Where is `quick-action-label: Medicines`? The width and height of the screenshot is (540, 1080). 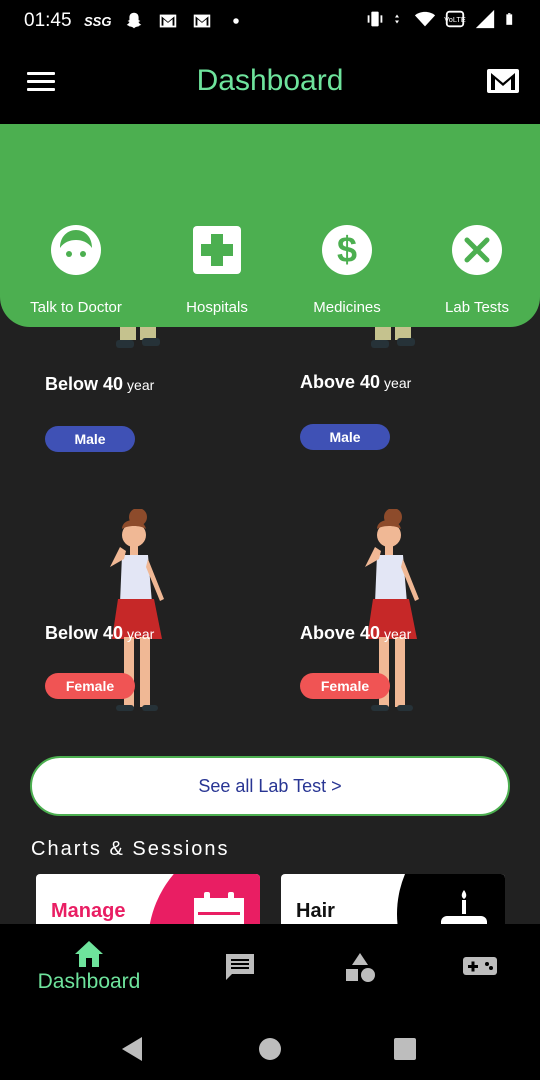 quick-action-label: Medicines is located at coordinates (347, 307).